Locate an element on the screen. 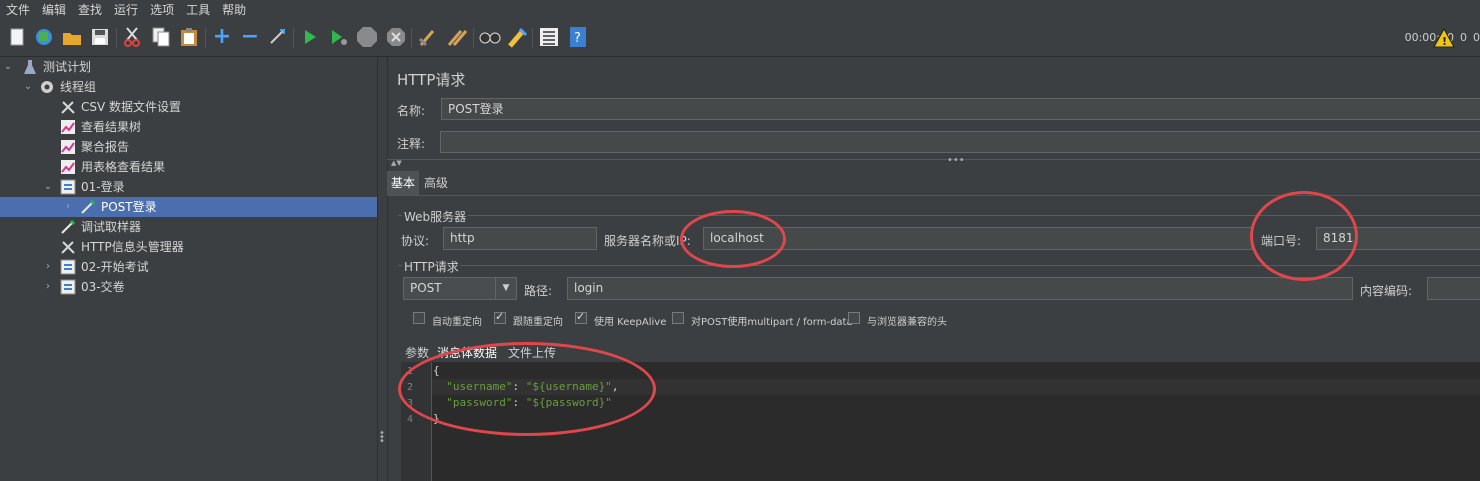 The image size is (1480, 481). paste-icon is located at coordinates (189, 37).